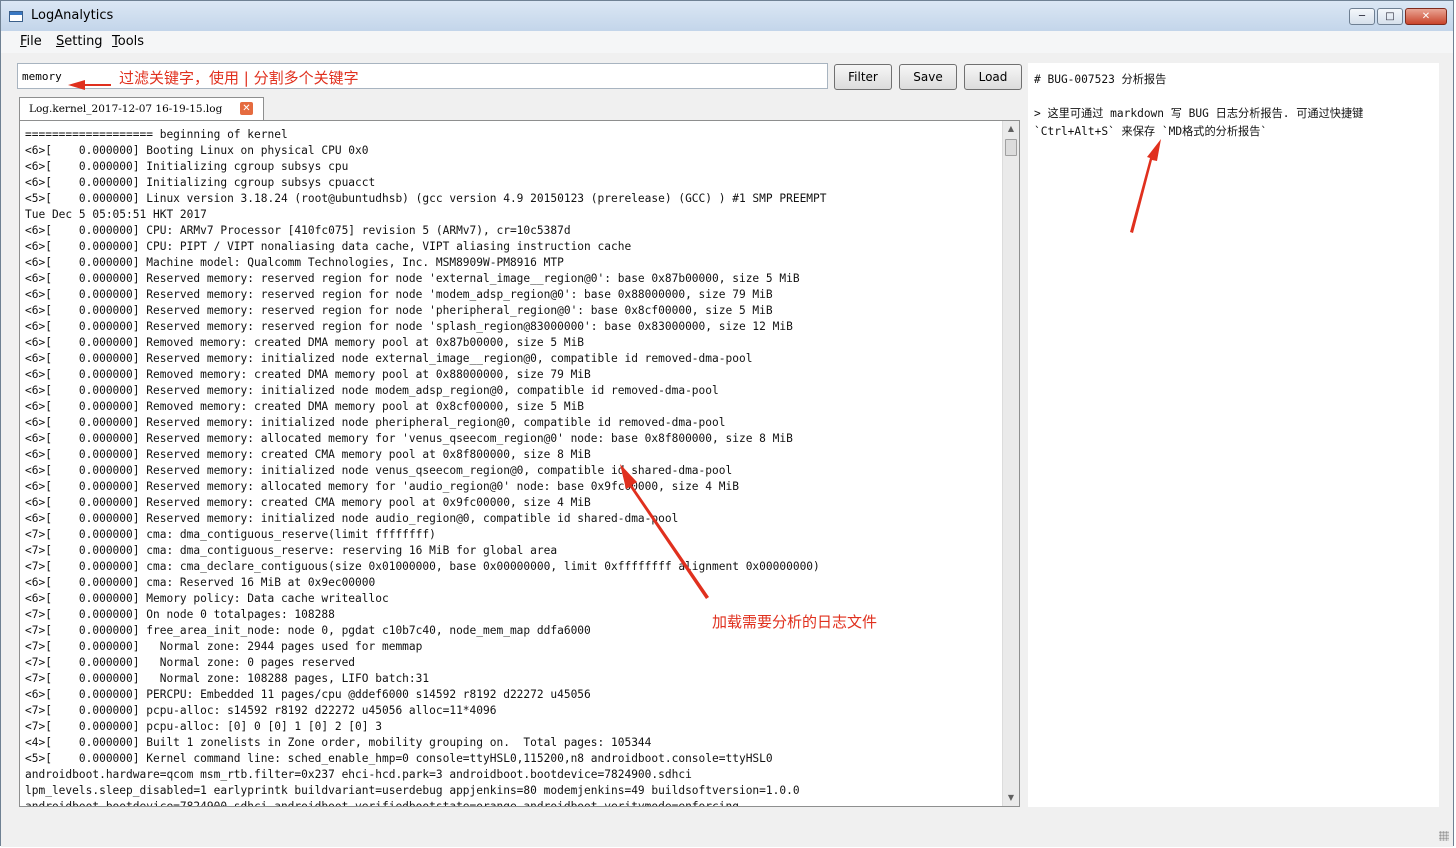 Image resolution: width=1456 pixels, height=848 pixels. I want to click on scroll-thumb, so click(1011, 147).